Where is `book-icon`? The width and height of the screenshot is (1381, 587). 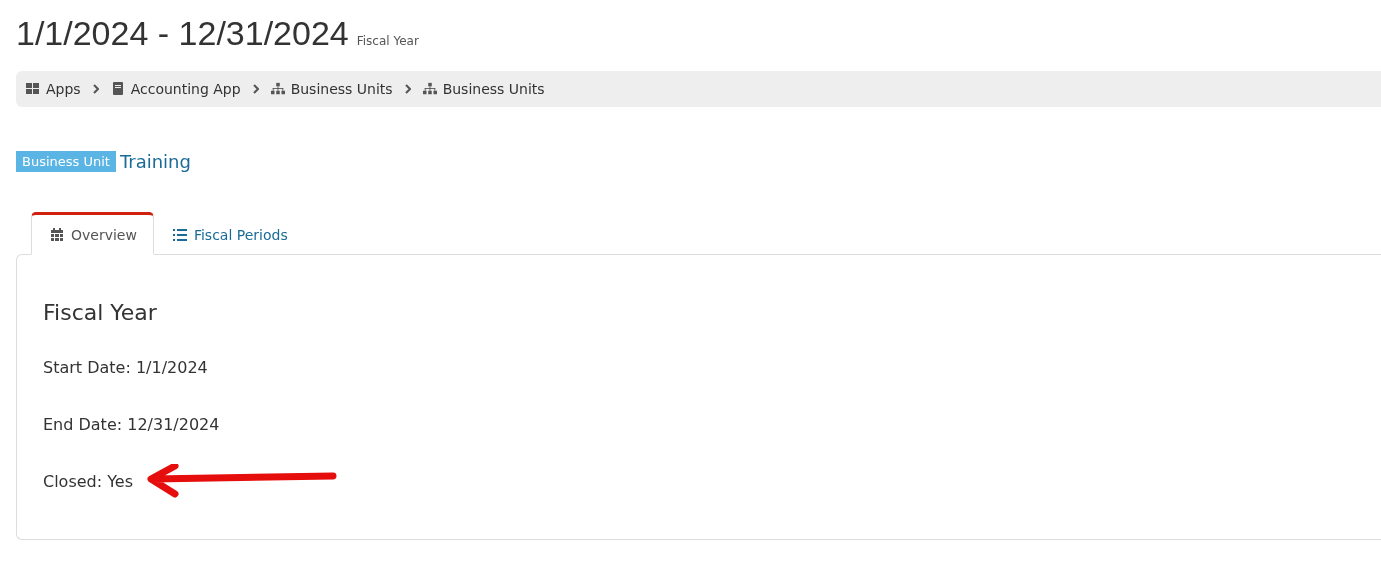 book-icon is located at coordinates (117, 89).